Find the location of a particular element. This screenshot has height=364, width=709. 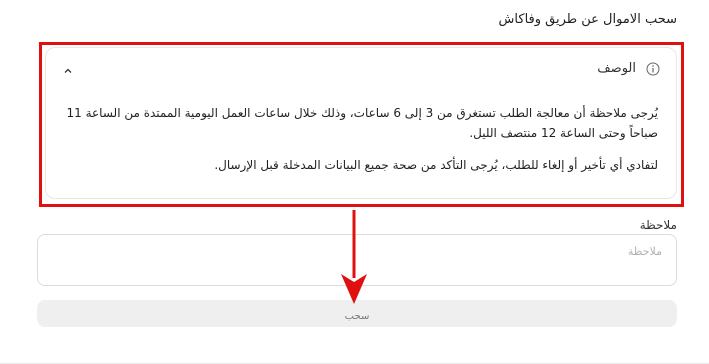

description-header: الوصف is located at coordinates (361, 68).